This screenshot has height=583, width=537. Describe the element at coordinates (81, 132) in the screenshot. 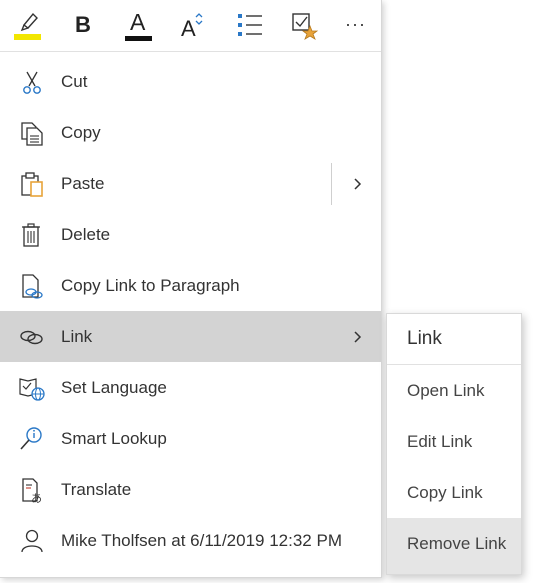

I see `menu-item-label: Copy` at that location.